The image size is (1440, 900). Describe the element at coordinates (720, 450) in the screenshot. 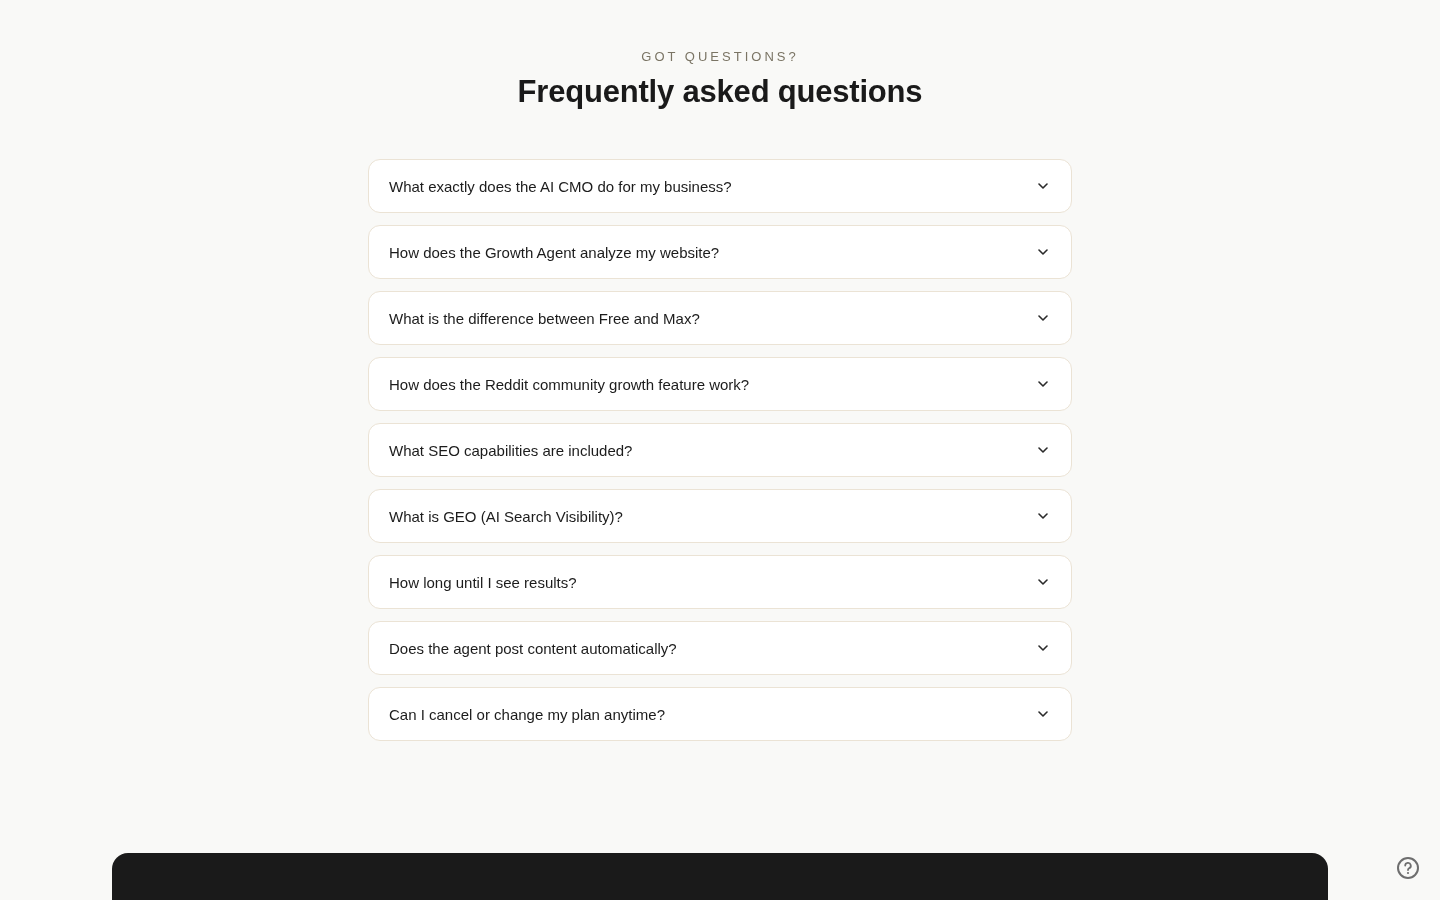

I see `faq-question-button: What SEO capabilities are included?` at that location.